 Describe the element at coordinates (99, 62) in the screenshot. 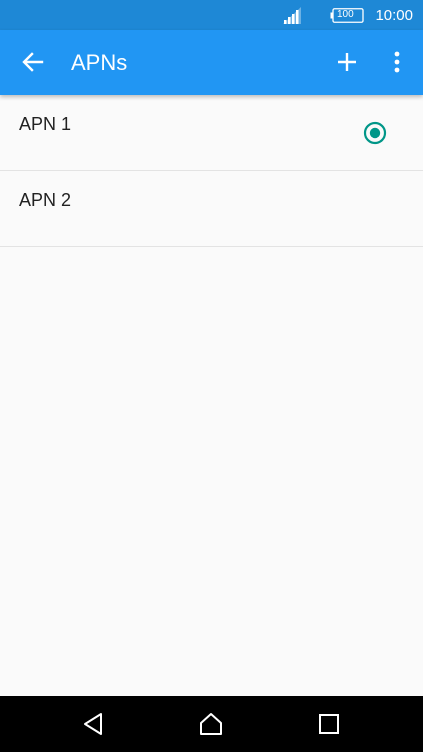

I see `page-title: APNs` at that location.